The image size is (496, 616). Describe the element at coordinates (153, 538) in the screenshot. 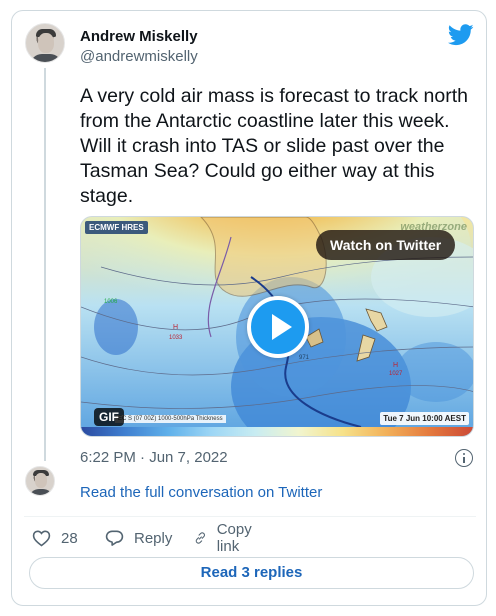

I see `reply-label: Reply` at that location.